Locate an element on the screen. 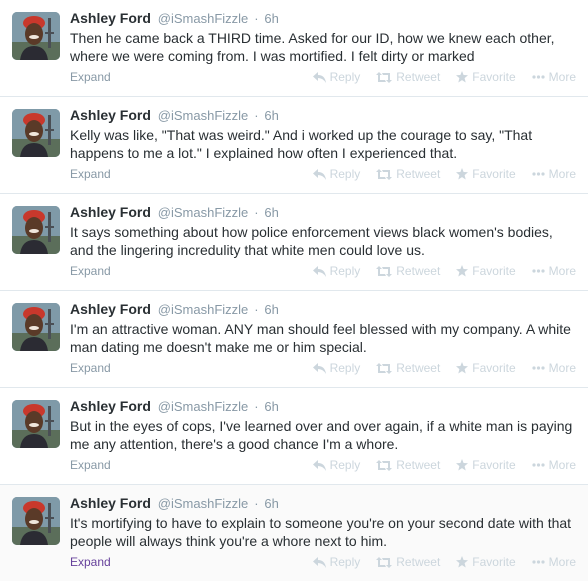 This screenshot has width=588, height=581. retweet-label: Retweet is located at coordinates (418, 77).